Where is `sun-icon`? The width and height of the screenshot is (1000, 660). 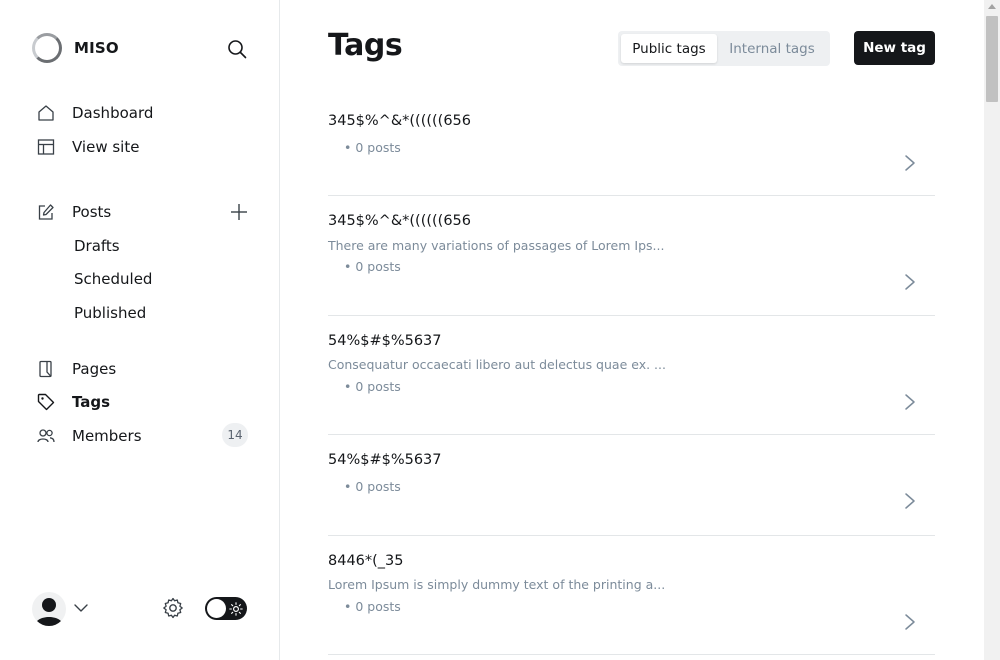
sun-icon is located at coordinates (236, 609).